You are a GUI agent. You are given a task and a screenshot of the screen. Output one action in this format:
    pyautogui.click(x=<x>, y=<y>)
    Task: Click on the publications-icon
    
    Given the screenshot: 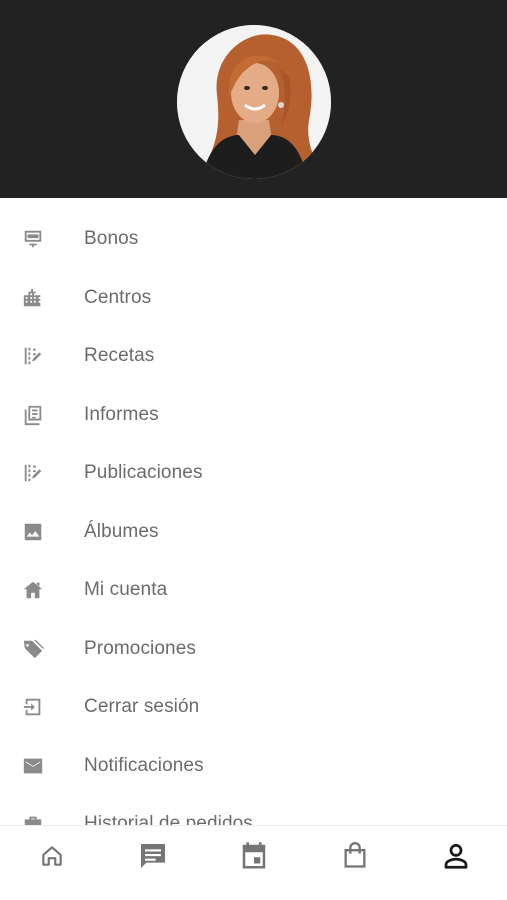 What is the action you would take?
    pyautogui.click(x=33, y=473)
    